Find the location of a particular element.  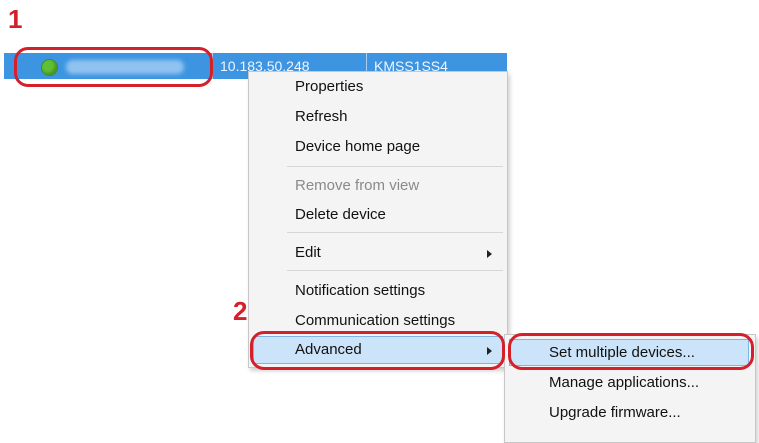

menu-item-advanced-highlight is located at coordinates (378, 350).